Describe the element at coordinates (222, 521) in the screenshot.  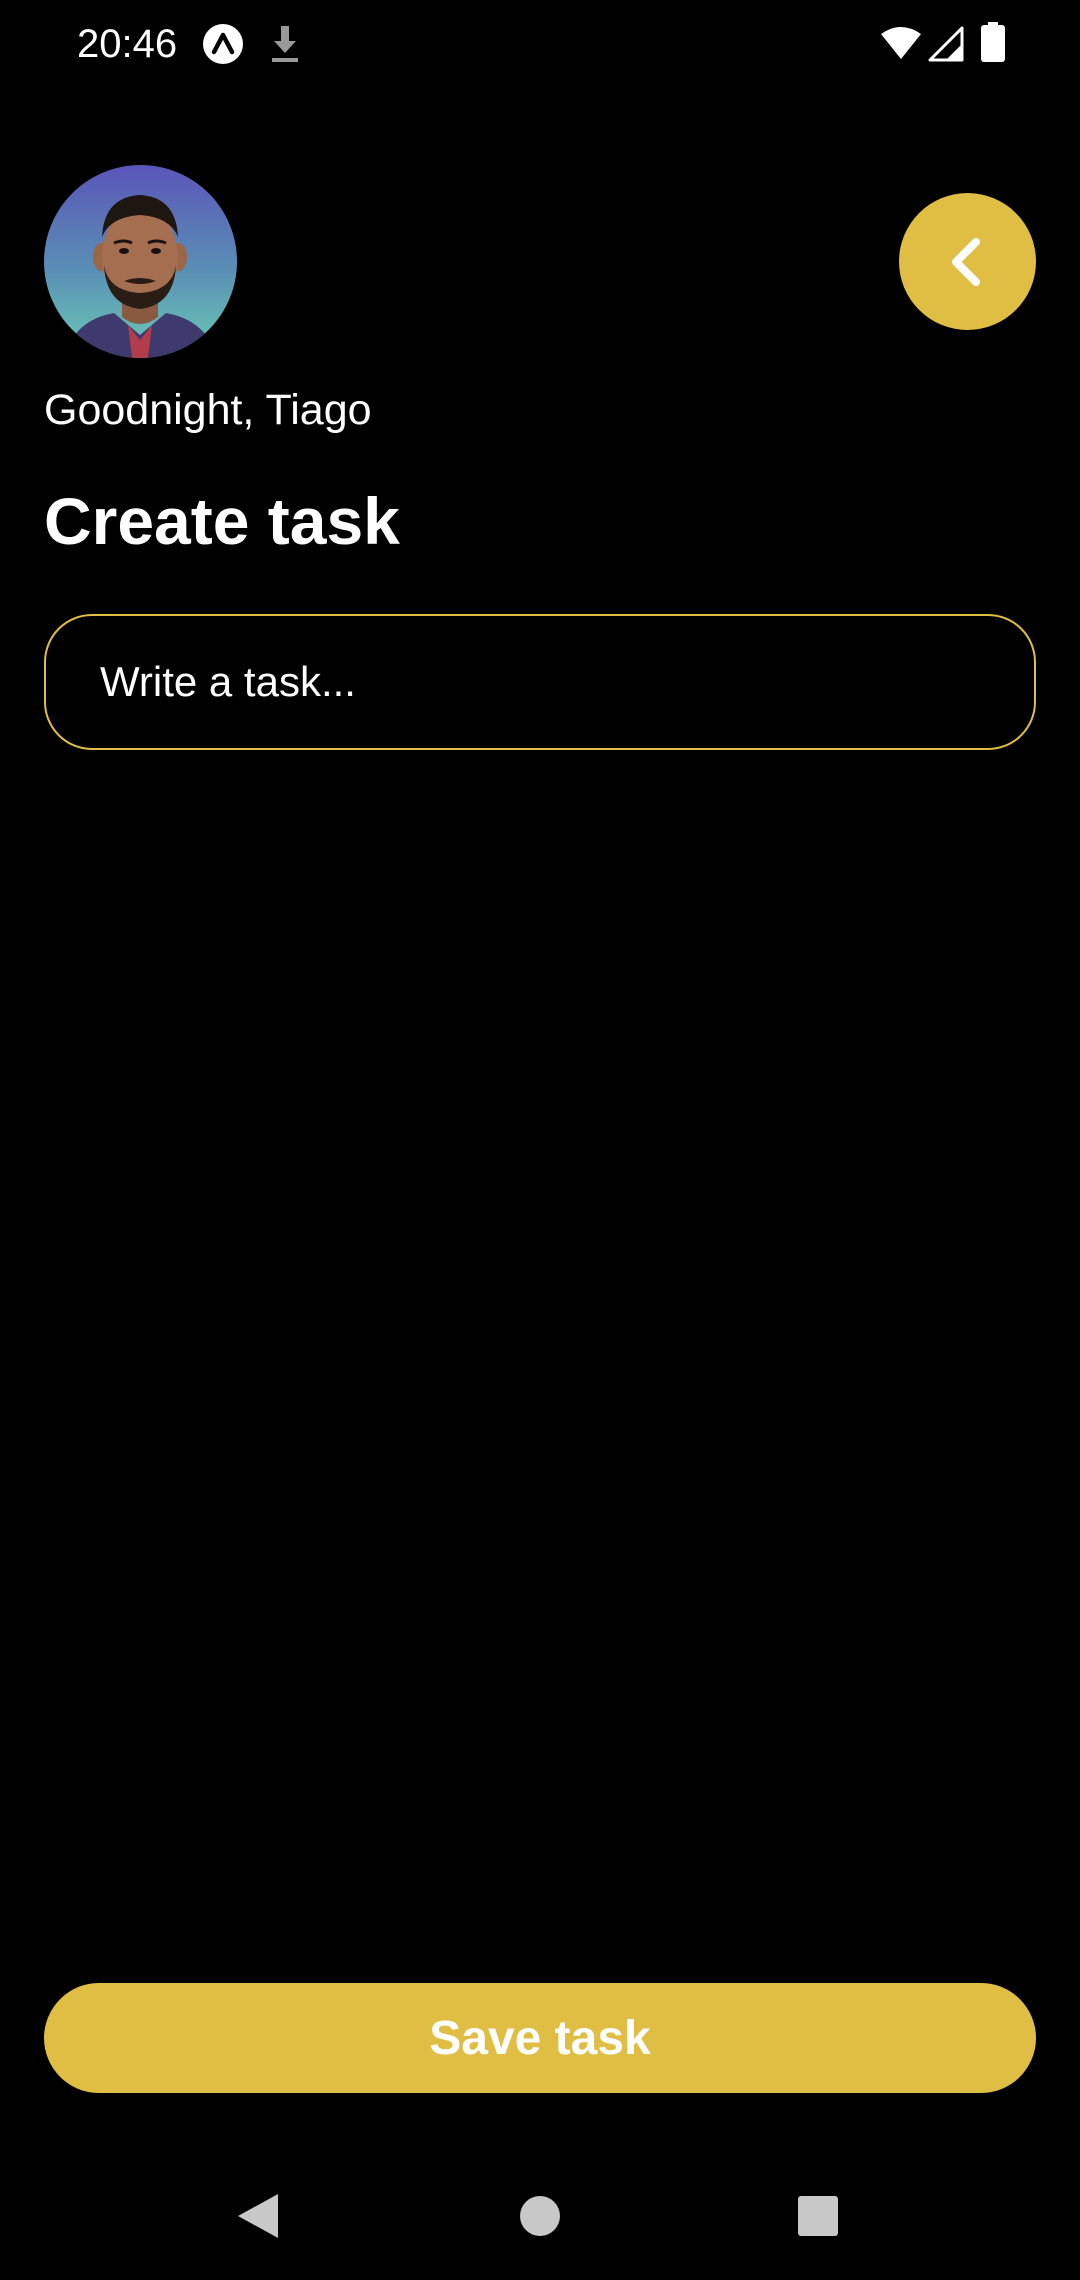
I see `page-title: Create task` at that location.